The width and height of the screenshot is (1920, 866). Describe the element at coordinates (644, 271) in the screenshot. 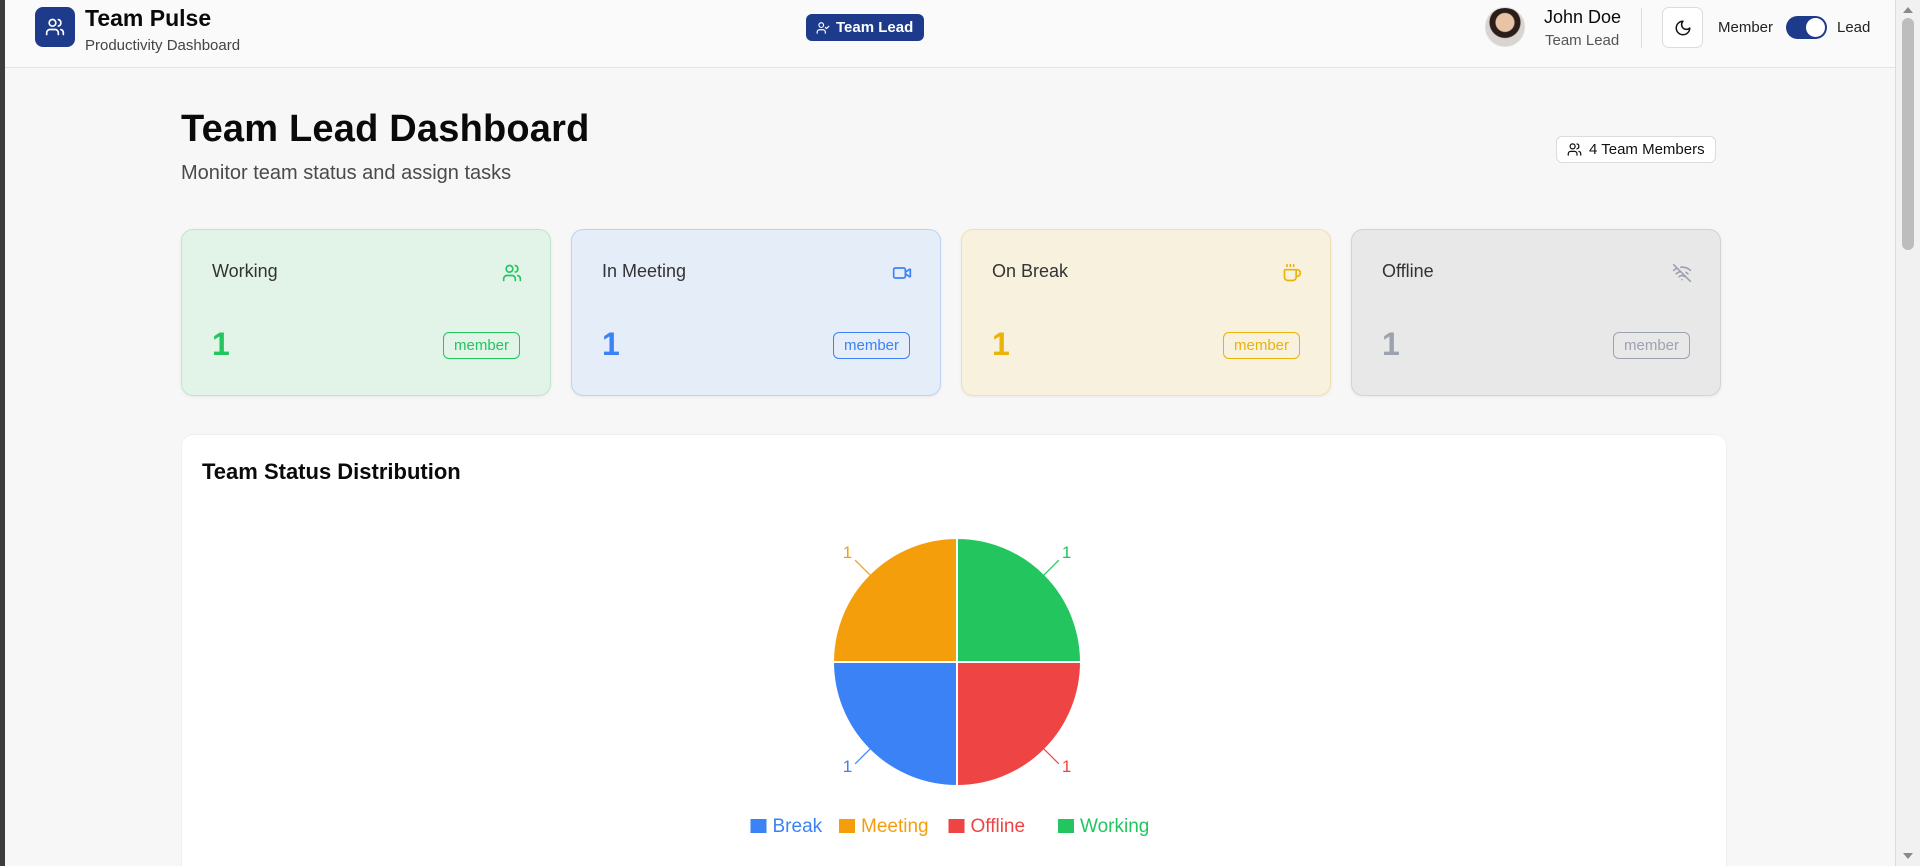

I see `status-card-label: In Meeting` at that location.